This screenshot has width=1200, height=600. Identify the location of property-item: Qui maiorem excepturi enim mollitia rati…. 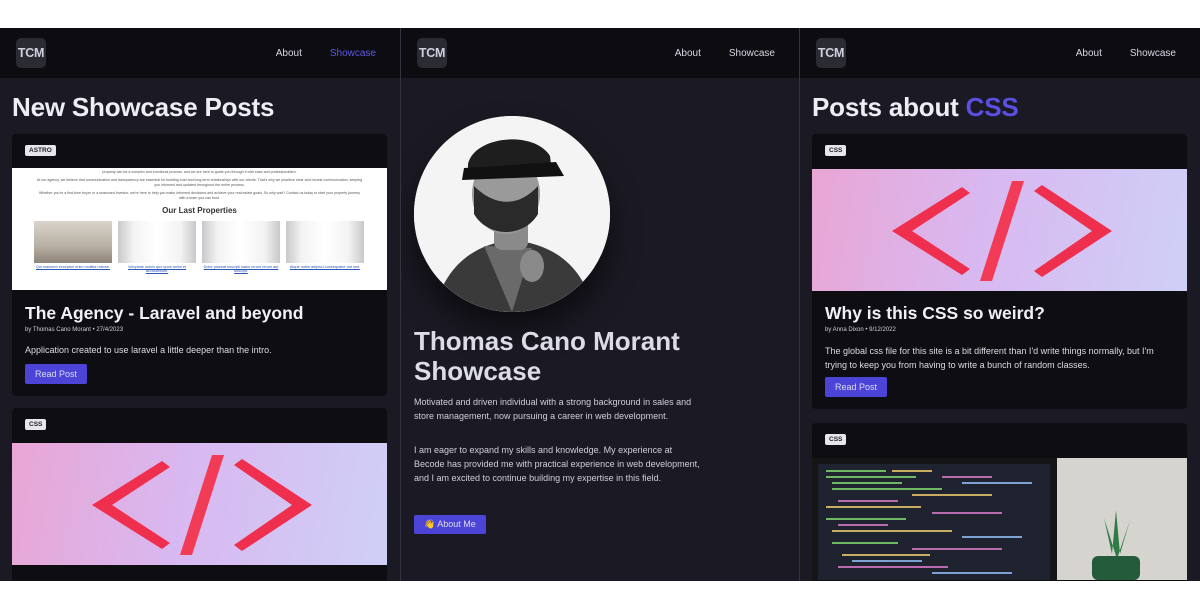
(73, 247).